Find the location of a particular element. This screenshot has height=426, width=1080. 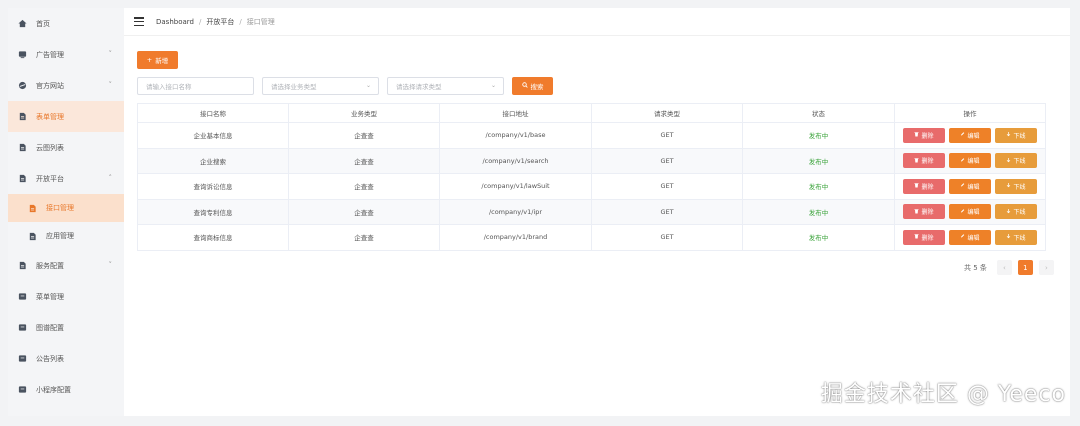

table-row: 查询诉讼信息 企查查/company/v1/lawSuit GET 发布中 删除 编辑 下线 is located at coordinates (591, 186).